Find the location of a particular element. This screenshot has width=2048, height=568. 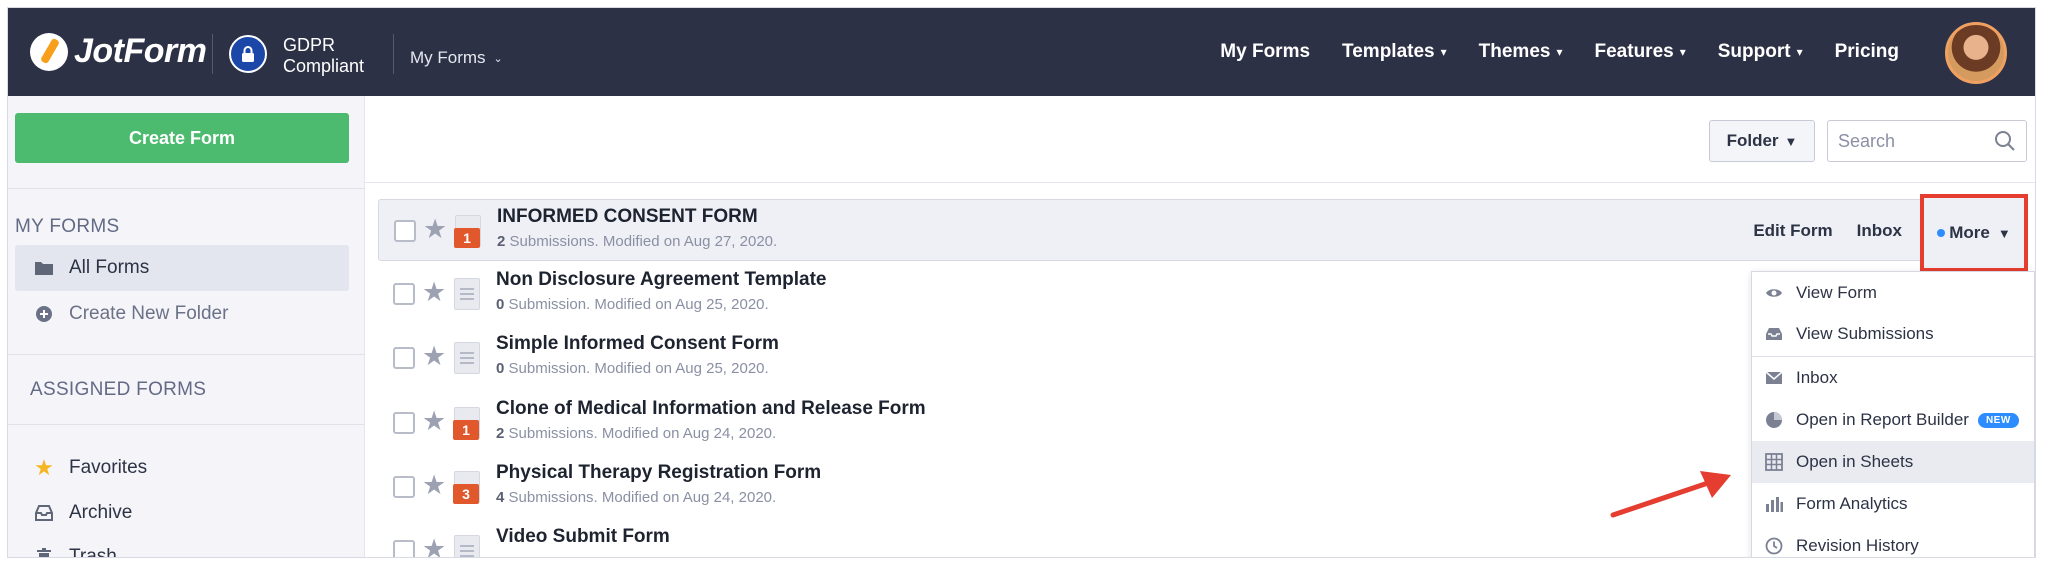

row-actions: Edit Form Inbox is located at coordinates (1827, 231).